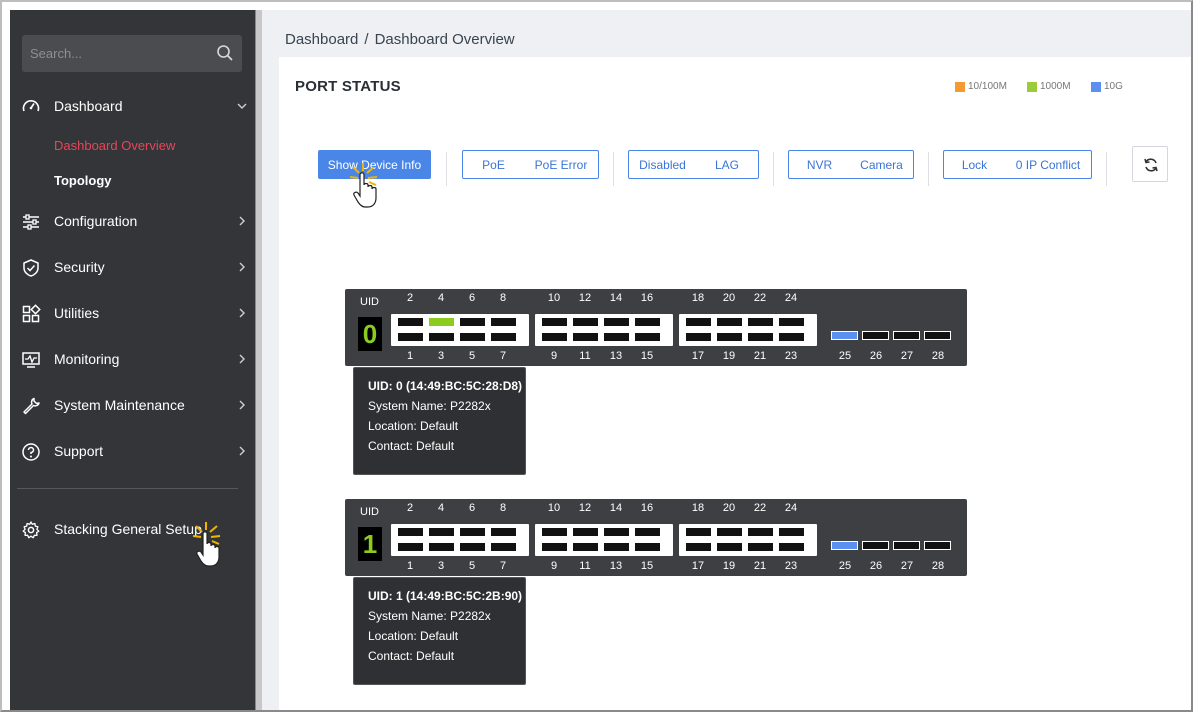 The width and height of the screenshot is (1193, 712). What do you see at coordinates (472, 508) in the screenshot?
I see `port-number-label: 6` at bounding box center [472, 508].